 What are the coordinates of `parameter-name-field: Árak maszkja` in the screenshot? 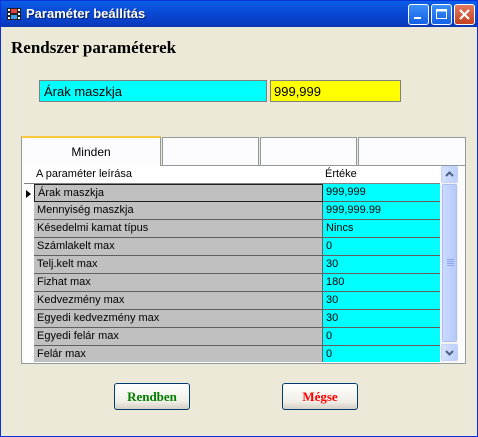 It's located at (153, 91).